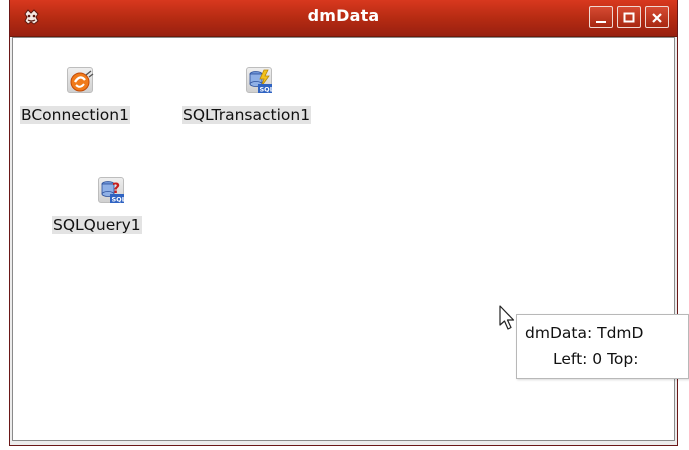 This screenshot has height=450, width=689. I want to click on window-title: dmData, so click(343, 15).